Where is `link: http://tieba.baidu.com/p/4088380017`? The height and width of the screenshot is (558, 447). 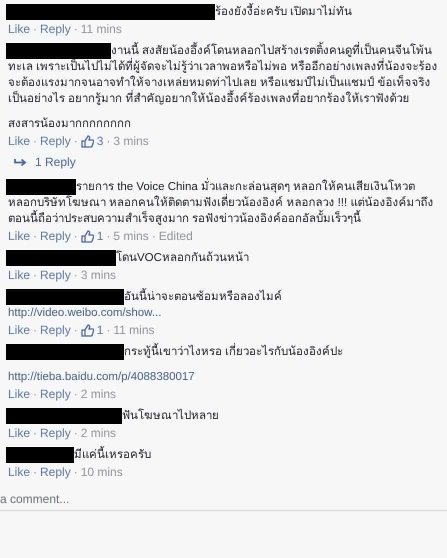
link: http://tieba.baidu.com/p/4088380017 is located at coordinates (101, 377).